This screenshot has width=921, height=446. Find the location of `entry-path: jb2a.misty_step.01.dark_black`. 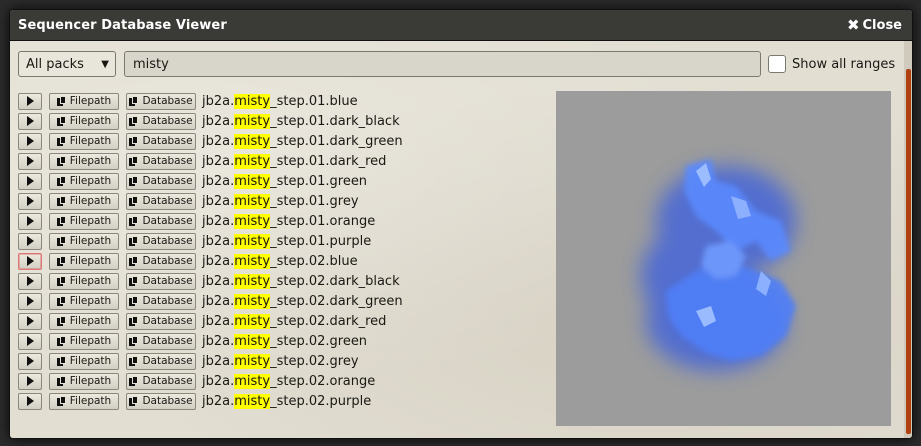

entry-path: jb2a.misty_step.01.dark_black is located at coordinates (301, 121).